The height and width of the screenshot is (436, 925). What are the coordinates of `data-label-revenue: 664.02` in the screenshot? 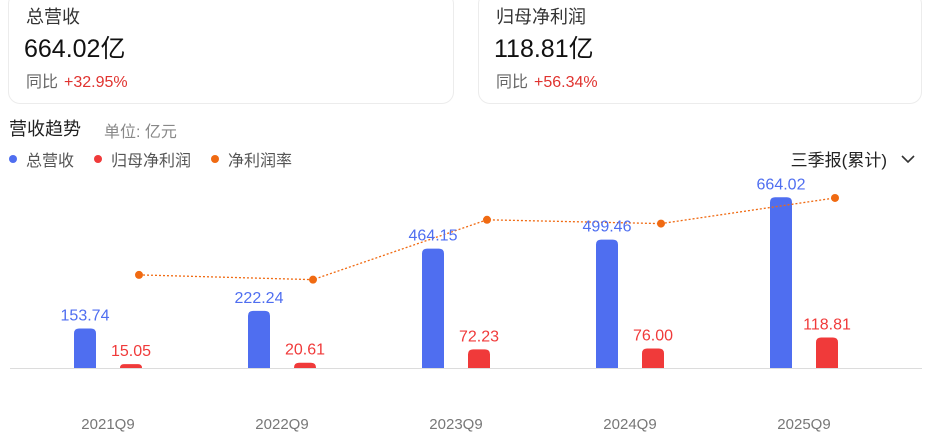 It's located at (781, 184).